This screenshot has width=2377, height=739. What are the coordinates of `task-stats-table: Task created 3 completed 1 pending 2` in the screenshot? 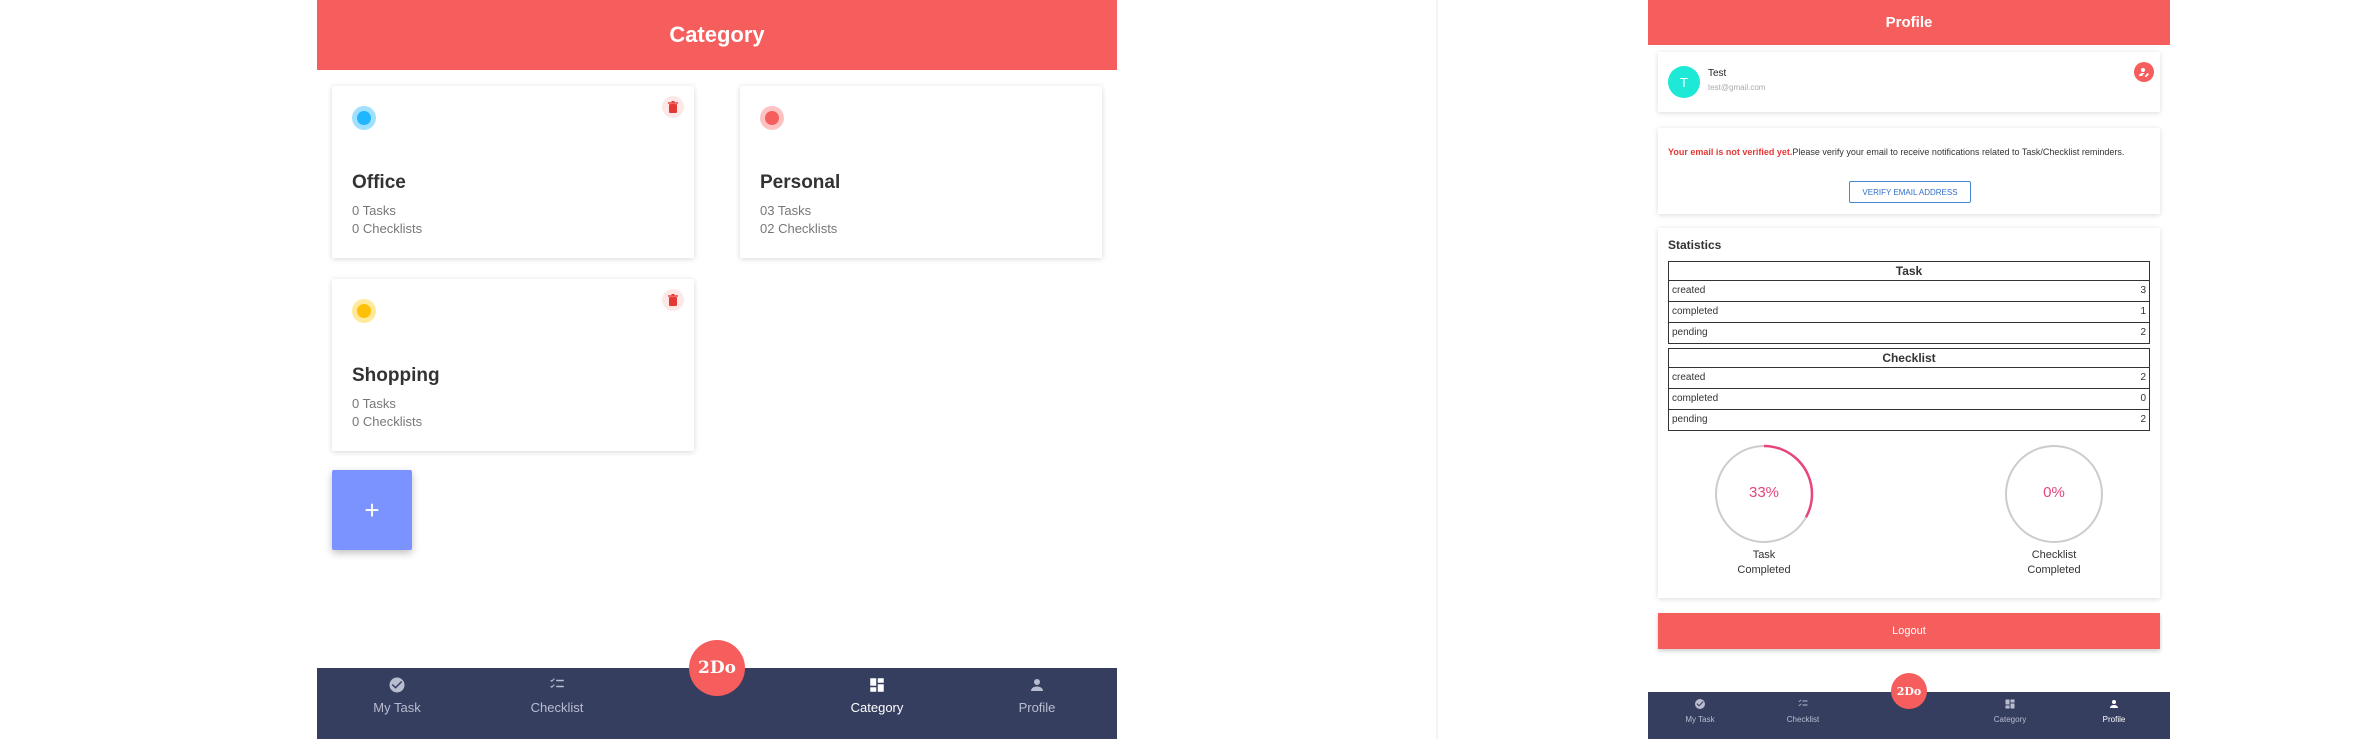 It's located at (1909, 302).